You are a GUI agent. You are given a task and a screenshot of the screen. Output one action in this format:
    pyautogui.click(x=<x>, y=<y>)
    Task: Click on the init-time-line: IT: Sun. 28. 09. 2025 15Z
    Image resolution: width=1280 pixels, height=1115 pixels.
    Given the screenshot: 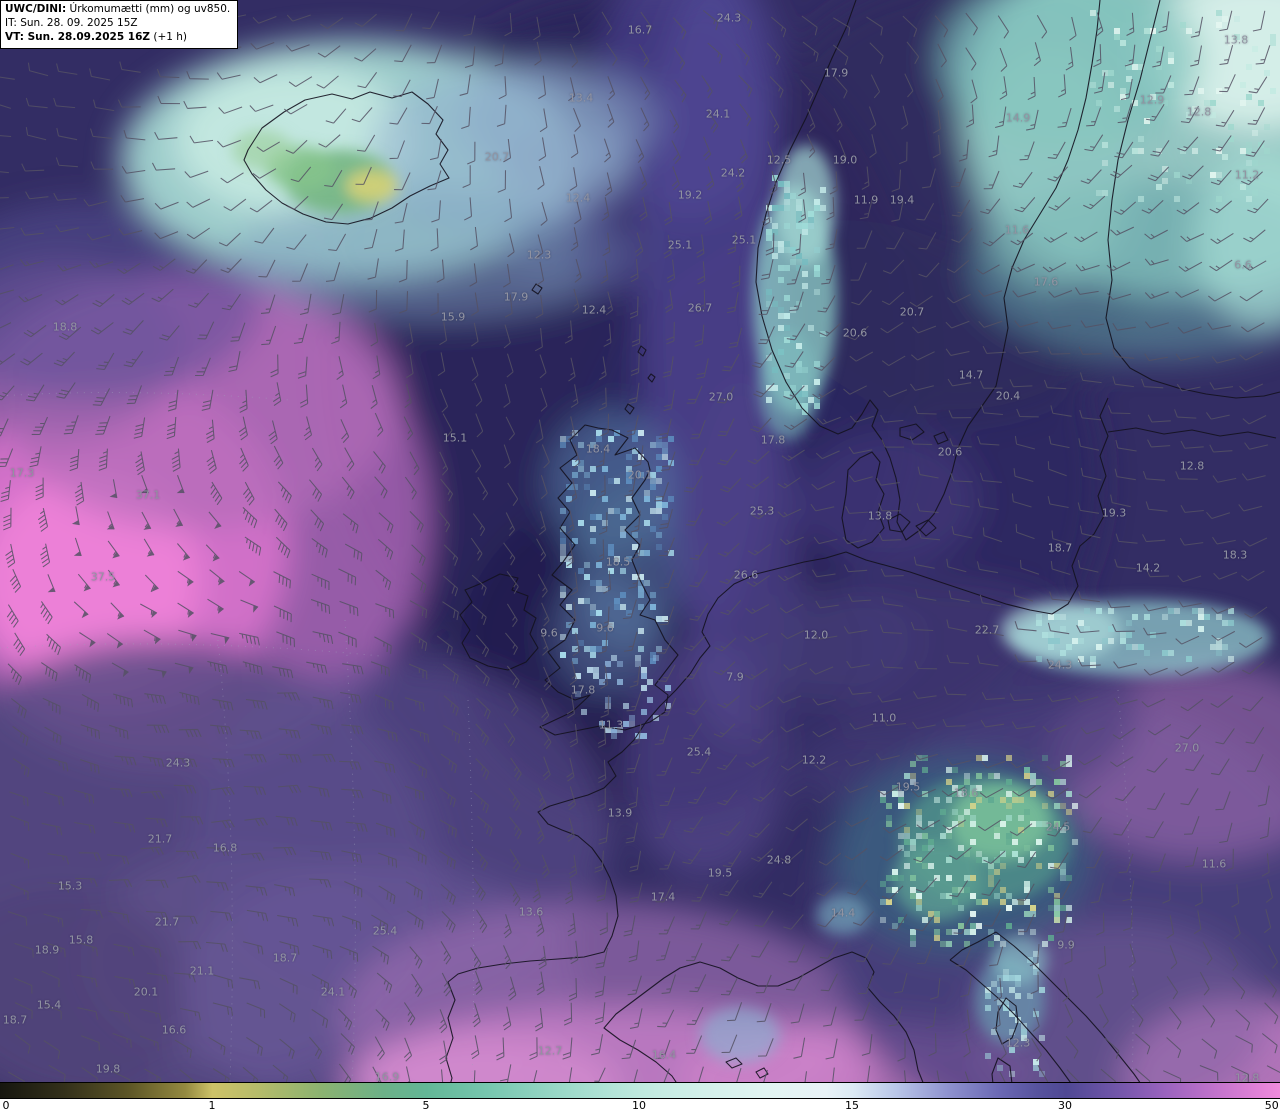 What is the action you would take?
    pyautogui.click(x=71, y=22)
    